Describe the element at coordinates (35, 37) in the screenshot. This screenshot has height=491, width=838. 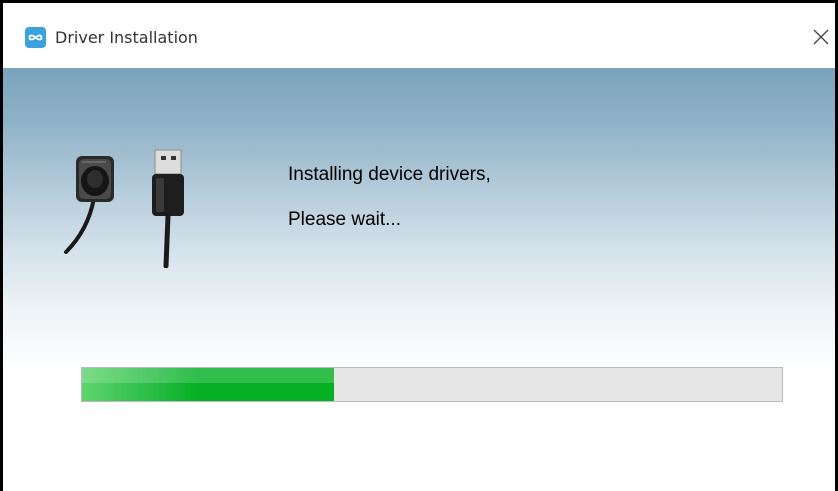
I see `infinity-icon` at that location.